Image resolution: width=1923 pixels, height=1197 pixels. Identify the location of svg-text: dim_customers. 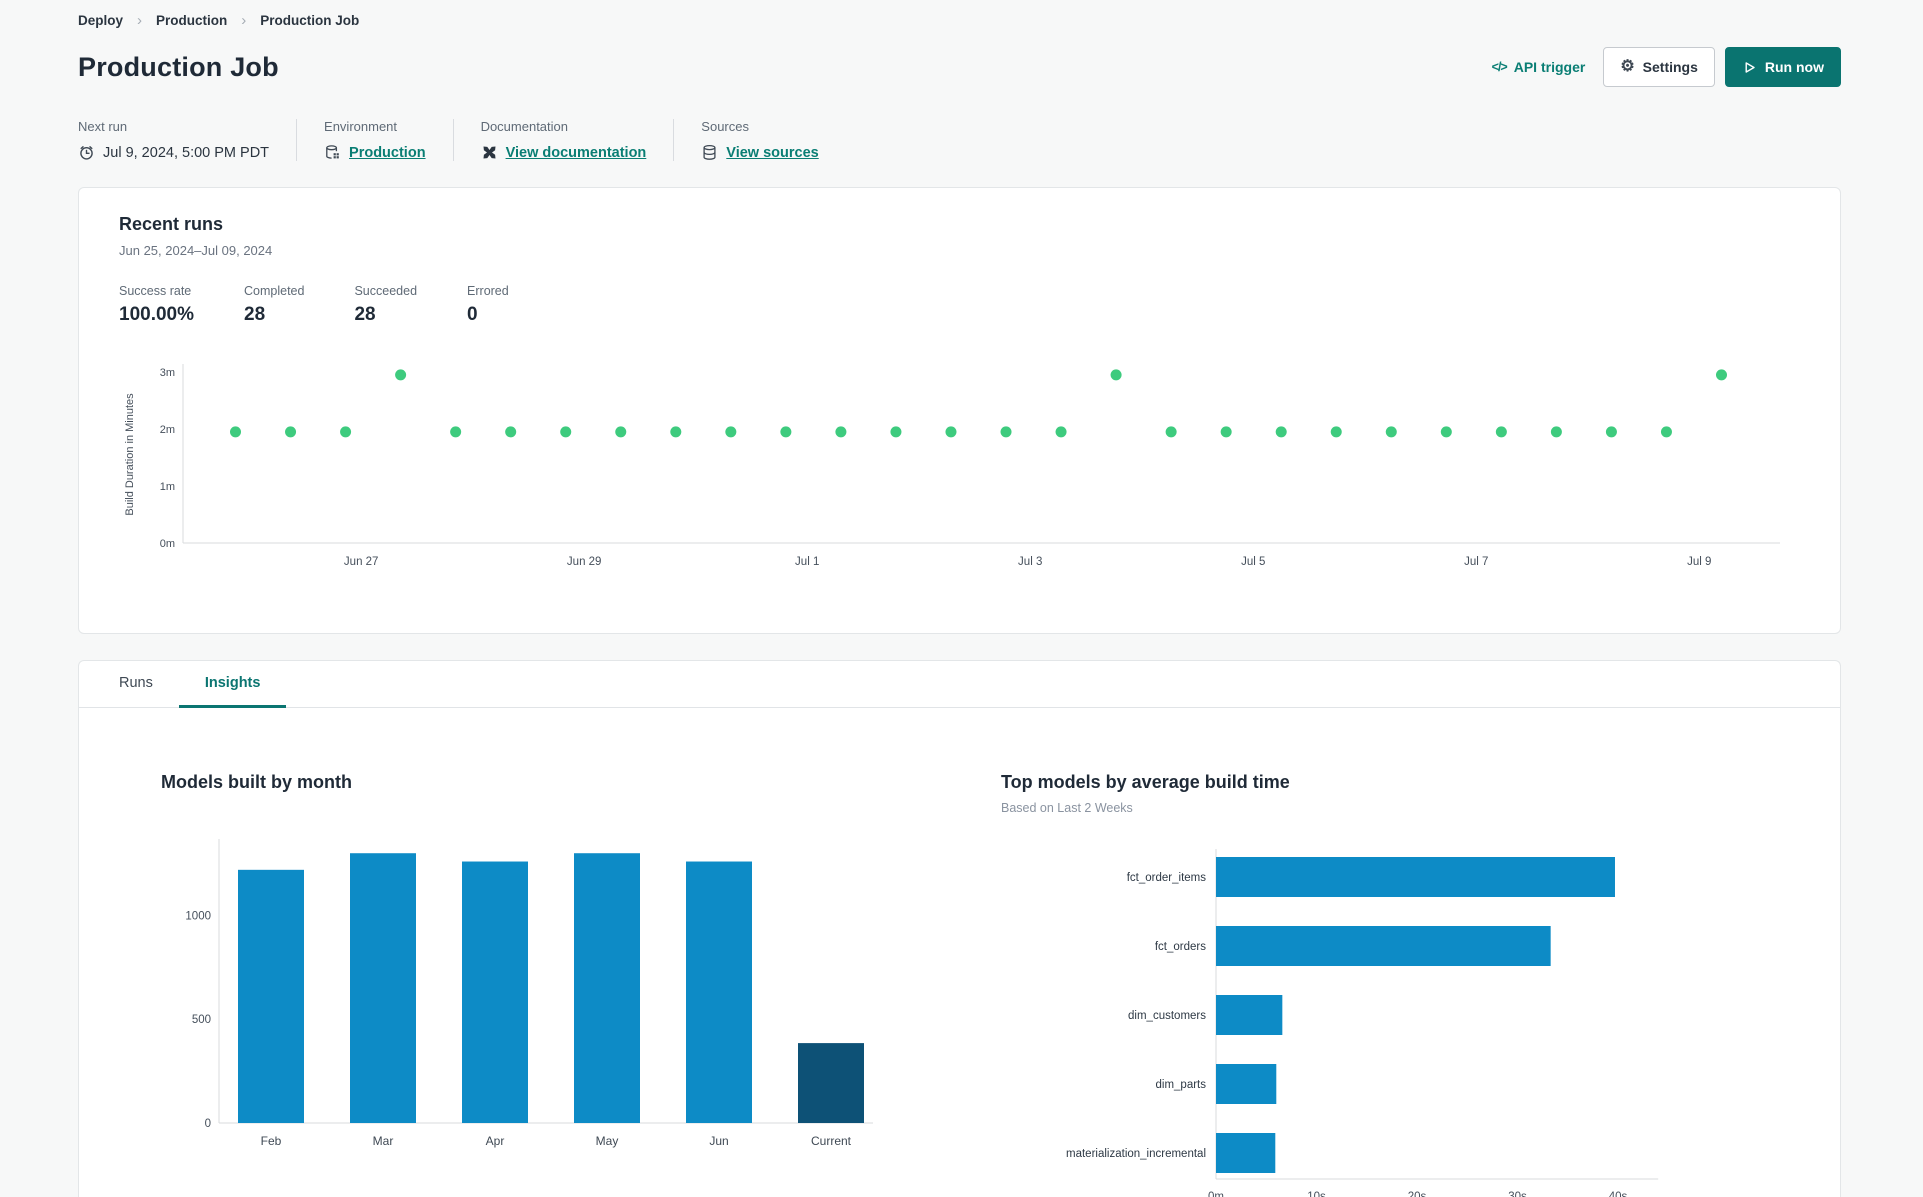
(1167, 1016).